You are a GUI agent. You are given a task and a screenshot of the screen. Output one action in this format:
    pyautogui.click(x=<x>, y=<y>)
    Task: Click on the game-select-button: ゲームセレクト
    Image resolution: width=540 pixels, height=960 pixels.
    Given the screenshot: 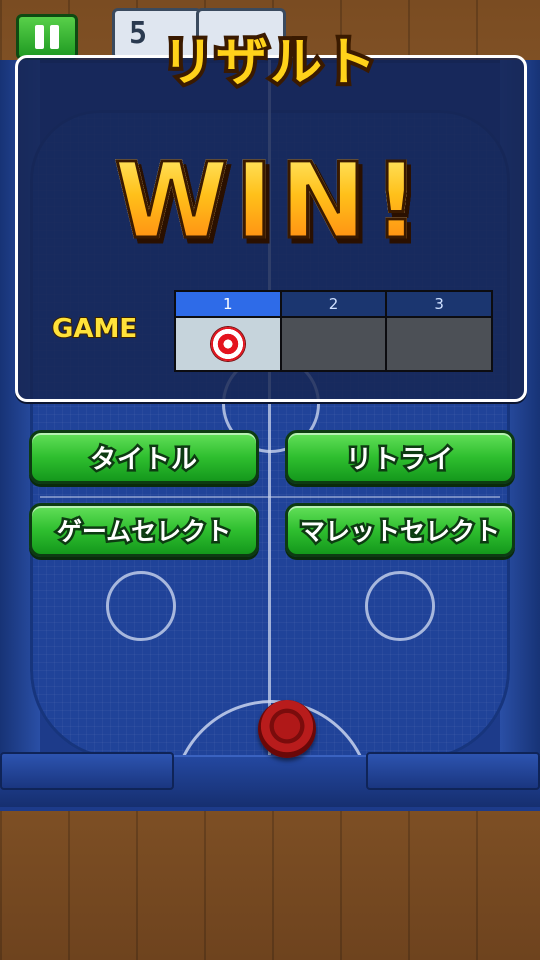 What is the action you would take?
    pyautogui.click(x=144, y=530)
    